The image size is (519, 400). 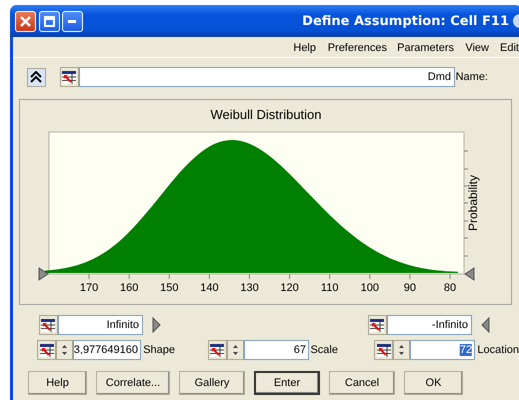 I want to click on window-title: Define Assumption: Cell F11, so click(x=405, y=21).